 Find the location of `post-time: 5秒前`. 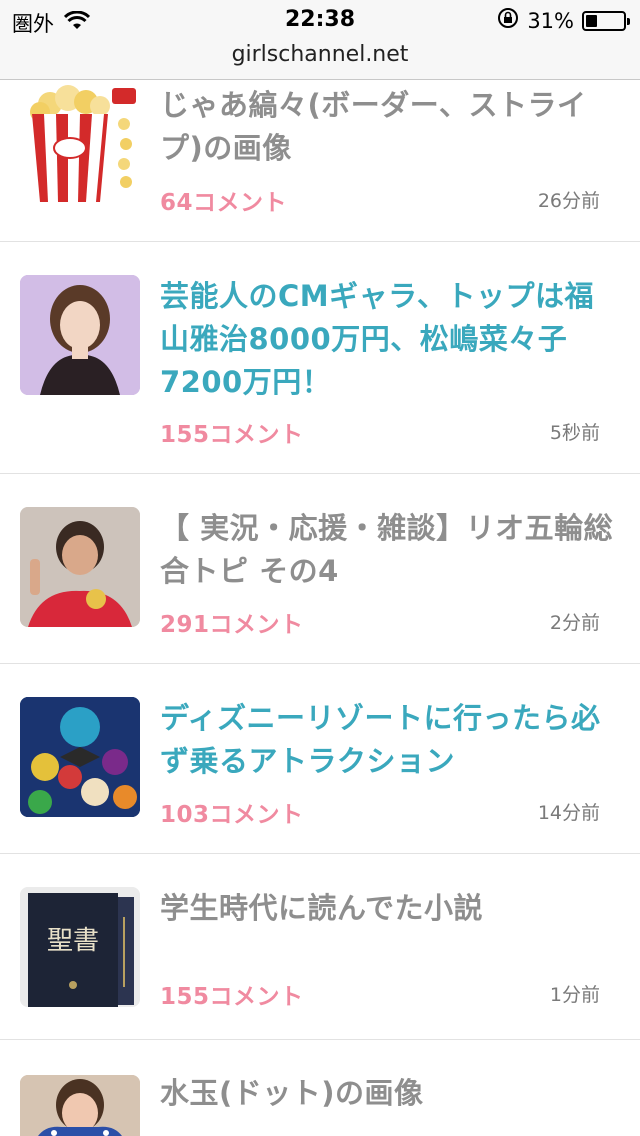

post-time: 5秒前 is located at coordinates (574, 433).